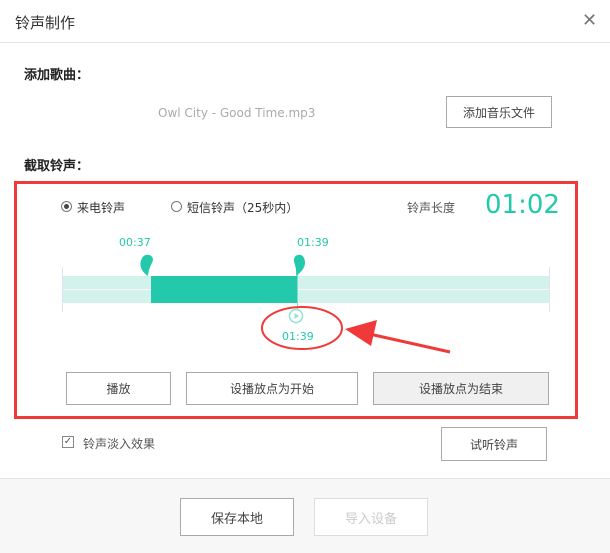 This screenshot has width=610, height=553. I want to click on selected-range, so click(224, 289).